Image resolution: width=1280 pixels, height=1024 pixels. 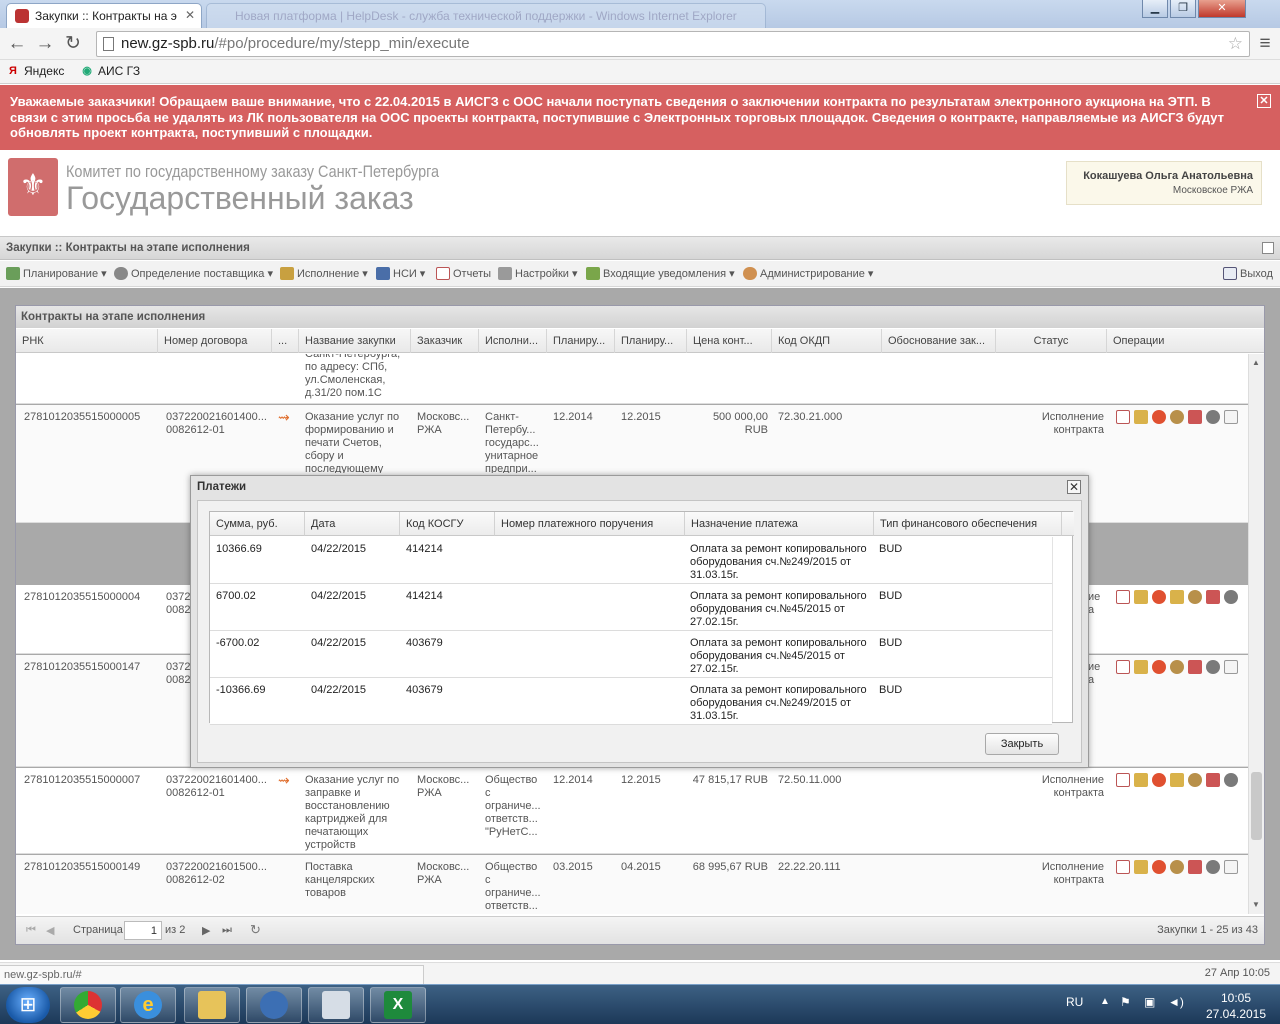 I want to click on col-okdp: Код ОКДП, so click(x=827, y=341).